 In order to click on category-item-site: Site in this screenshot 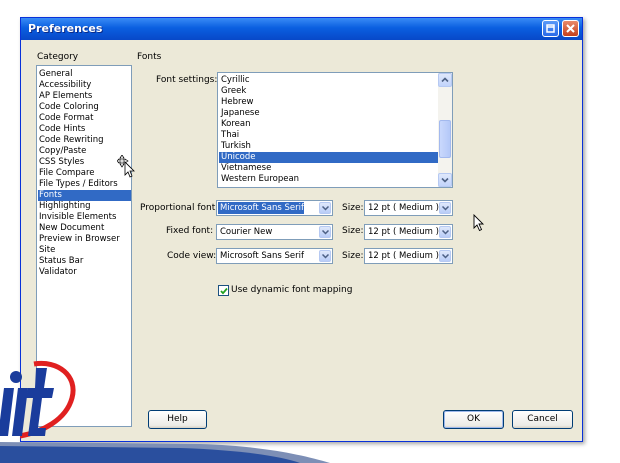, I will do `click(84, 250)`.